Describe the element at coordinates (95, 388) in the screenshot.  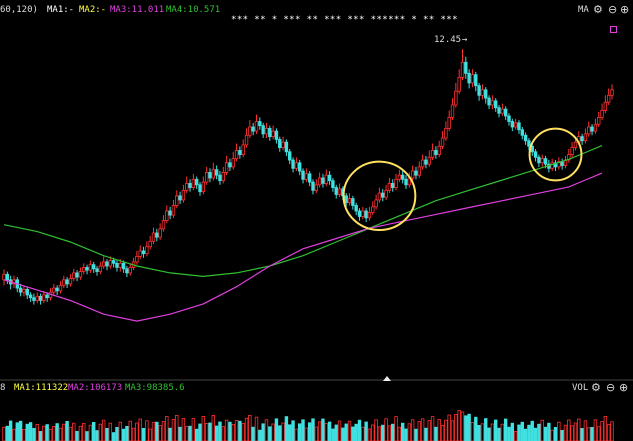
I see `vol-ma2-label: MA2:106173` at that location.